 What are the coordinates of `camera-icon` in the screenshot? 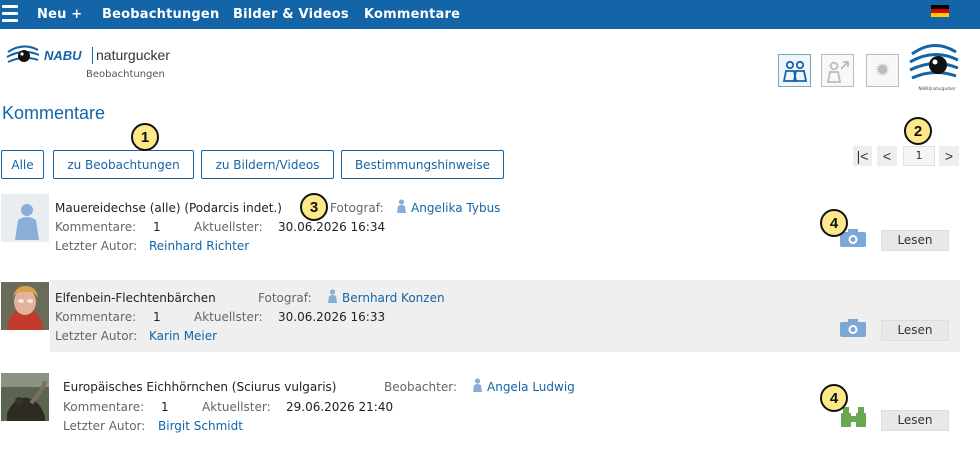 It's located at (853, 328).